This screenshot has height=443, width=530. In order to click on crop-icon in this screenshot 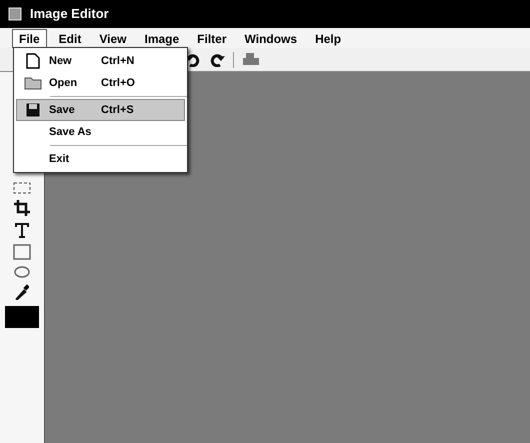, I will do `click(22, 208)`.